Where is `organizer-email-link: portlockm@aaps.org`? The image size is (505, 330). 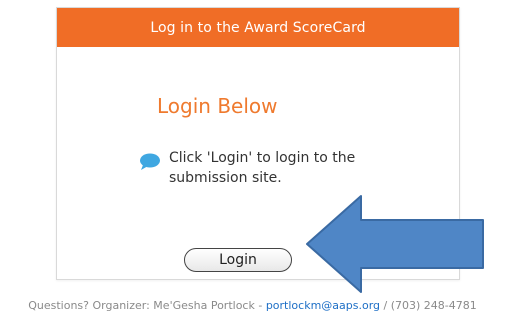 organizer-email-link: portlockm@aaps.org is located at coordinates (323, 305).